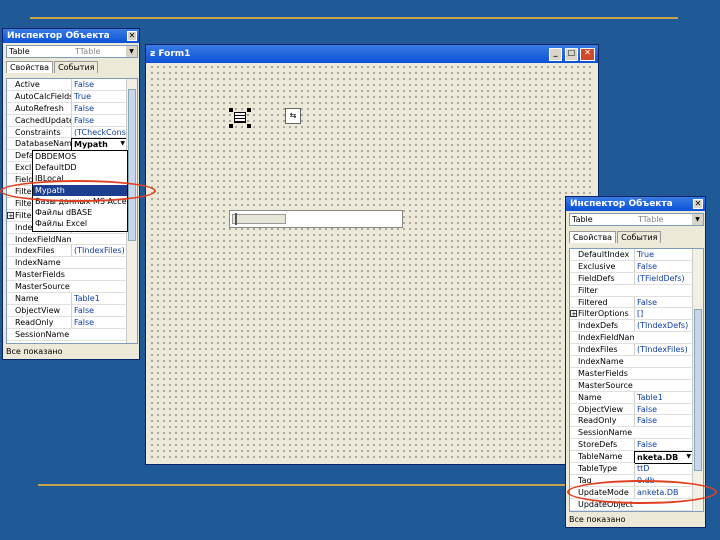 The image size is (720, 540). Describe the element at coordinates (34, 351) in the screenshot. I see `status-bar: Все показано` at that location.